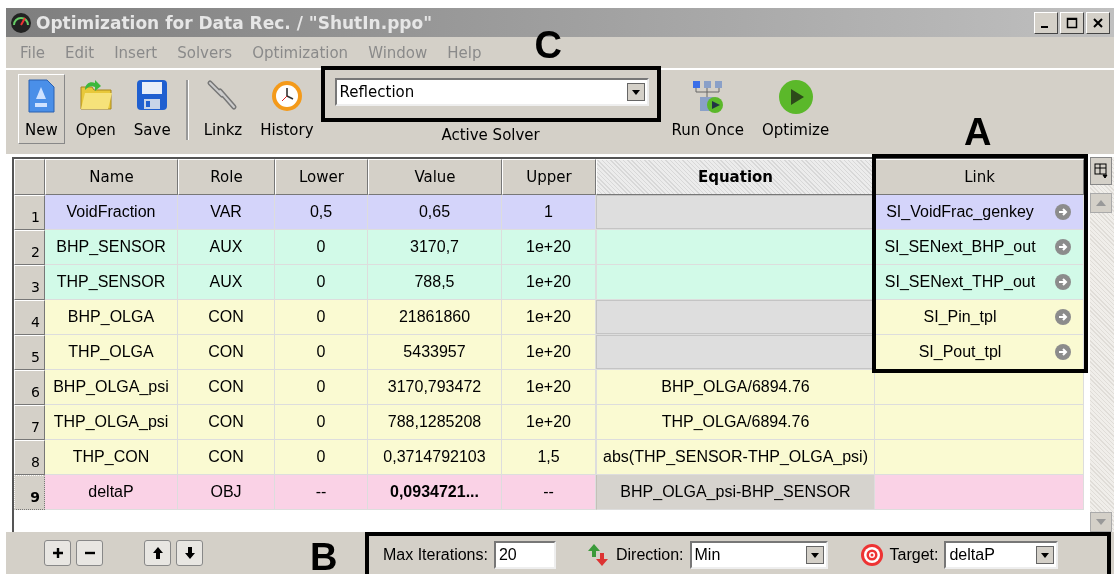  I want to click on max-iterations-field: 20, so click(524, 555).